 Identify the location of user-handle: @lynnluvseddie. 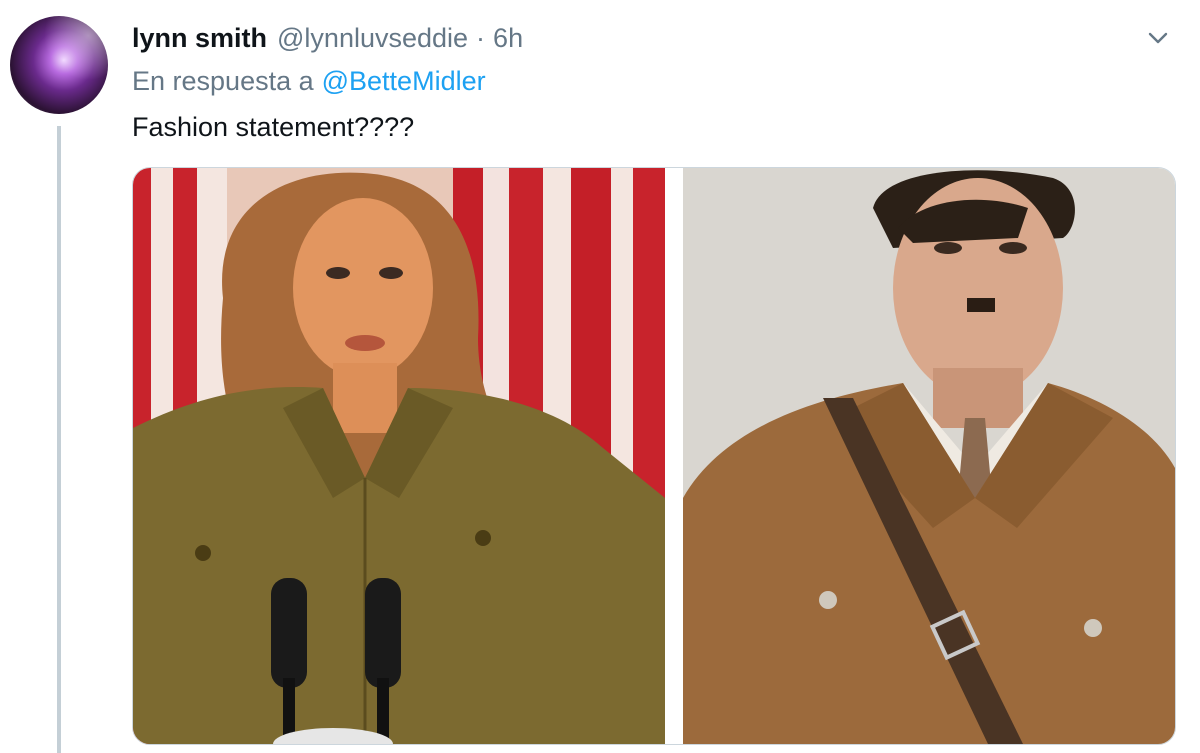
(372, 38).